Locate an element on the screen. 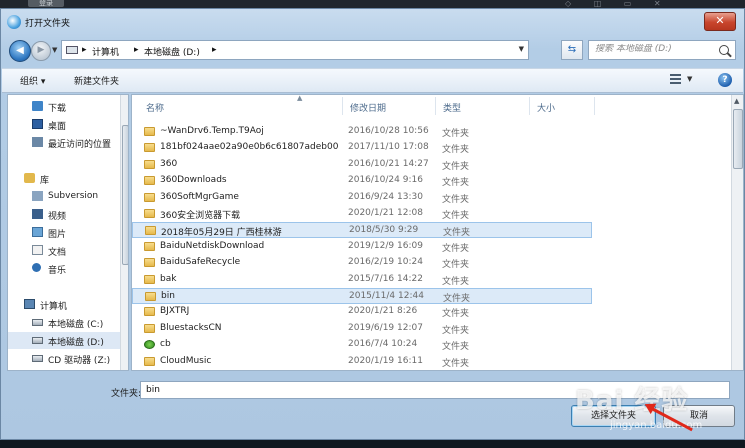  file-name: 360SoftMgrGame is located at coordinates (199, 197).